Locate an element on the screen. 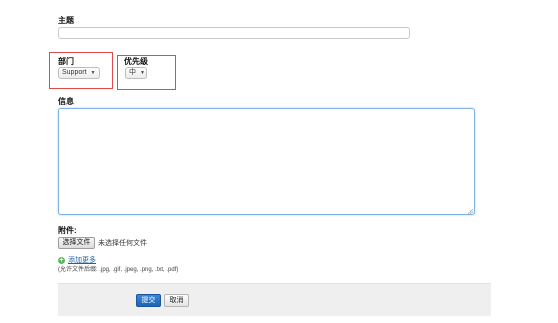  subject-label: 主题 is located at coordinates (66, 20).